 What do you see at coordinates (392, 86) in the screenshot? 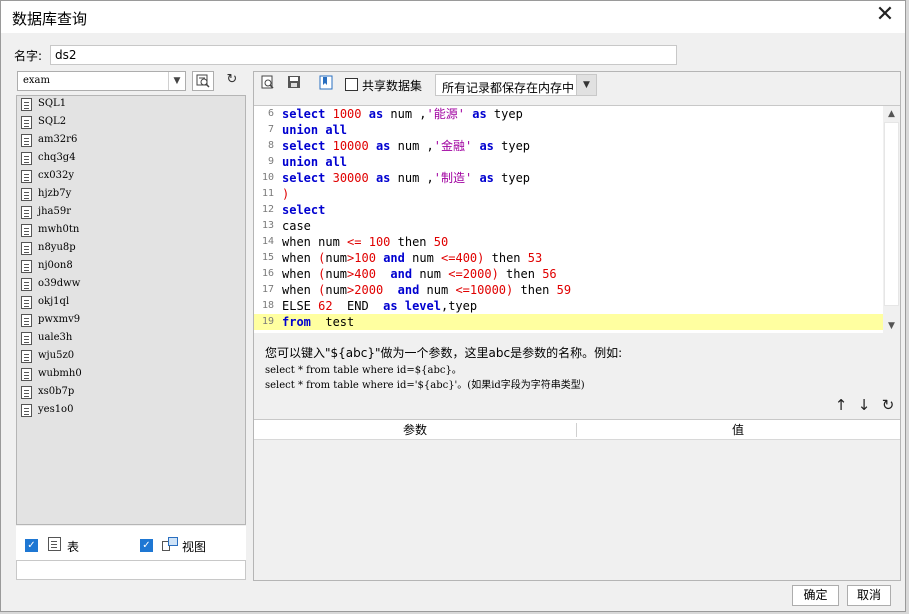
I see `share-dataset-label: 共享数据集` at bounding box center [392, 86].